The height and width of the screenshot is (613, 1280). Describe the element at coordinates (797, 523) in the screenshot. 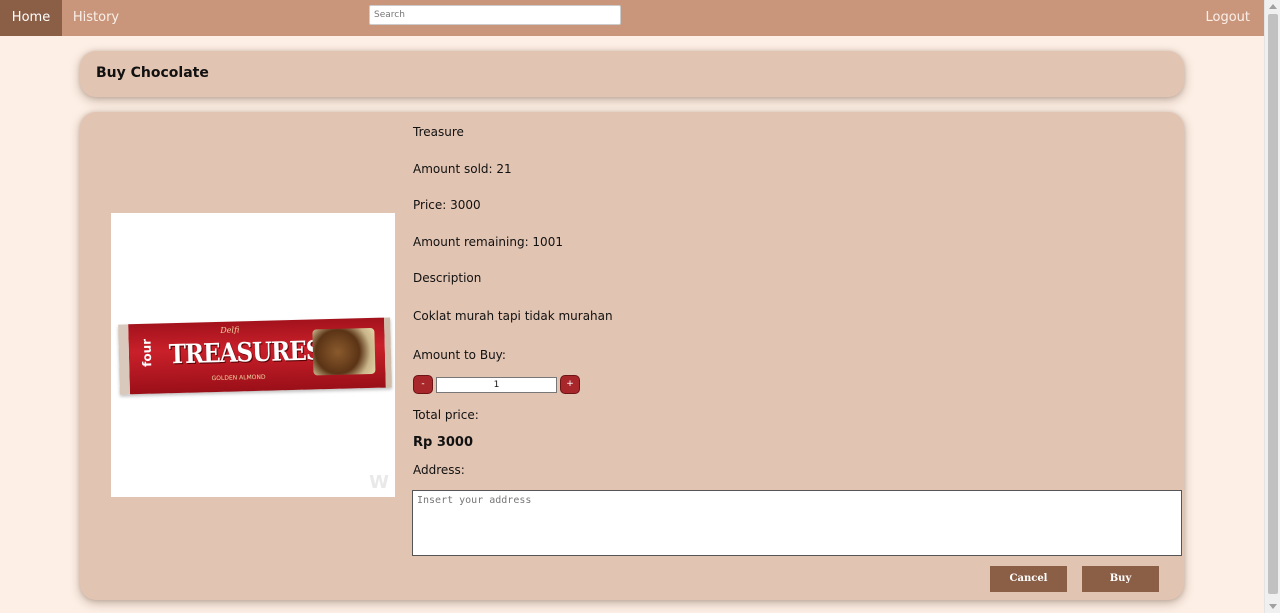

I see `address-field` at that location.